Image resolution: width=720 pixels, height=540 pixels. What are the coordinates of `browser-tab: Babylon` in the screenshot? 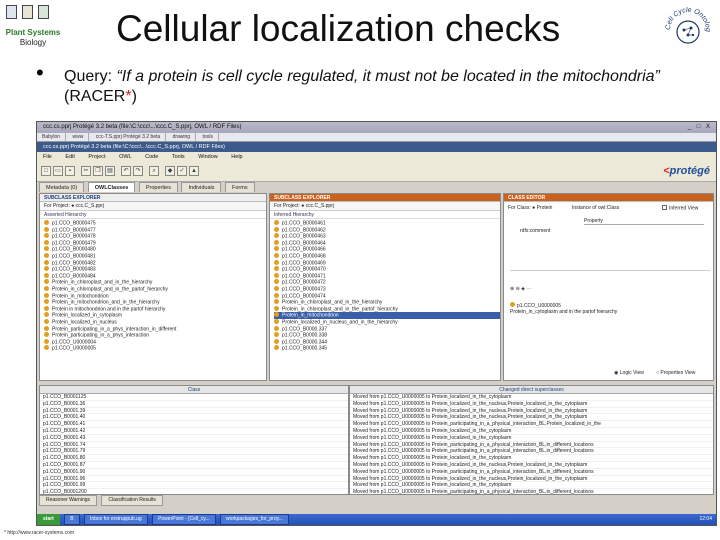 It's located at (52, 137).